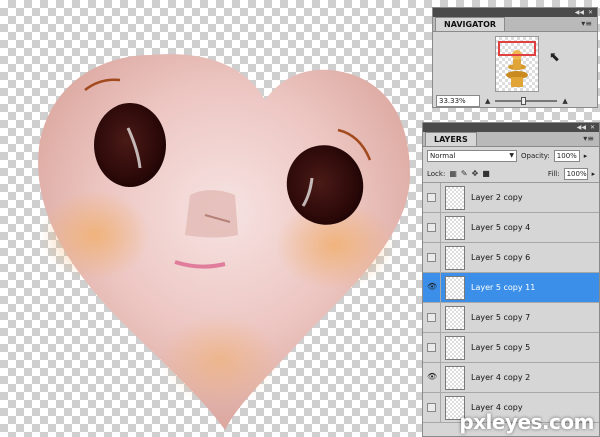  I want to click on fill-field: 100%, so click(575, 173).